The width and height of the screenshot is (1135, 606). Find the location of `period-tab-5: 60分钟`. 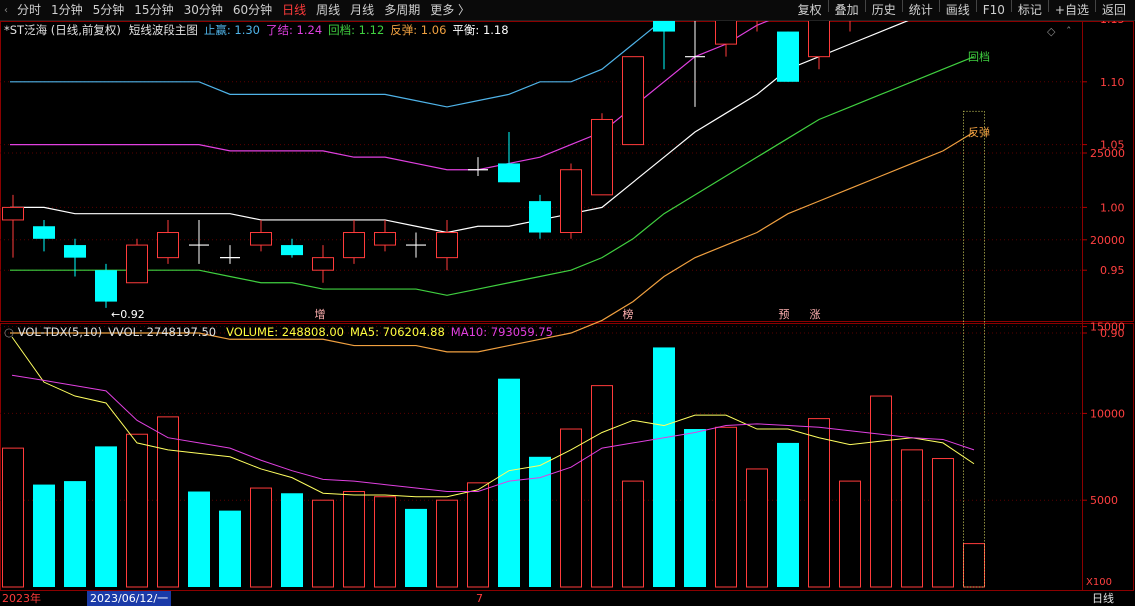

period-tab-5: 60分钟 is located at coordinates (252, 10).